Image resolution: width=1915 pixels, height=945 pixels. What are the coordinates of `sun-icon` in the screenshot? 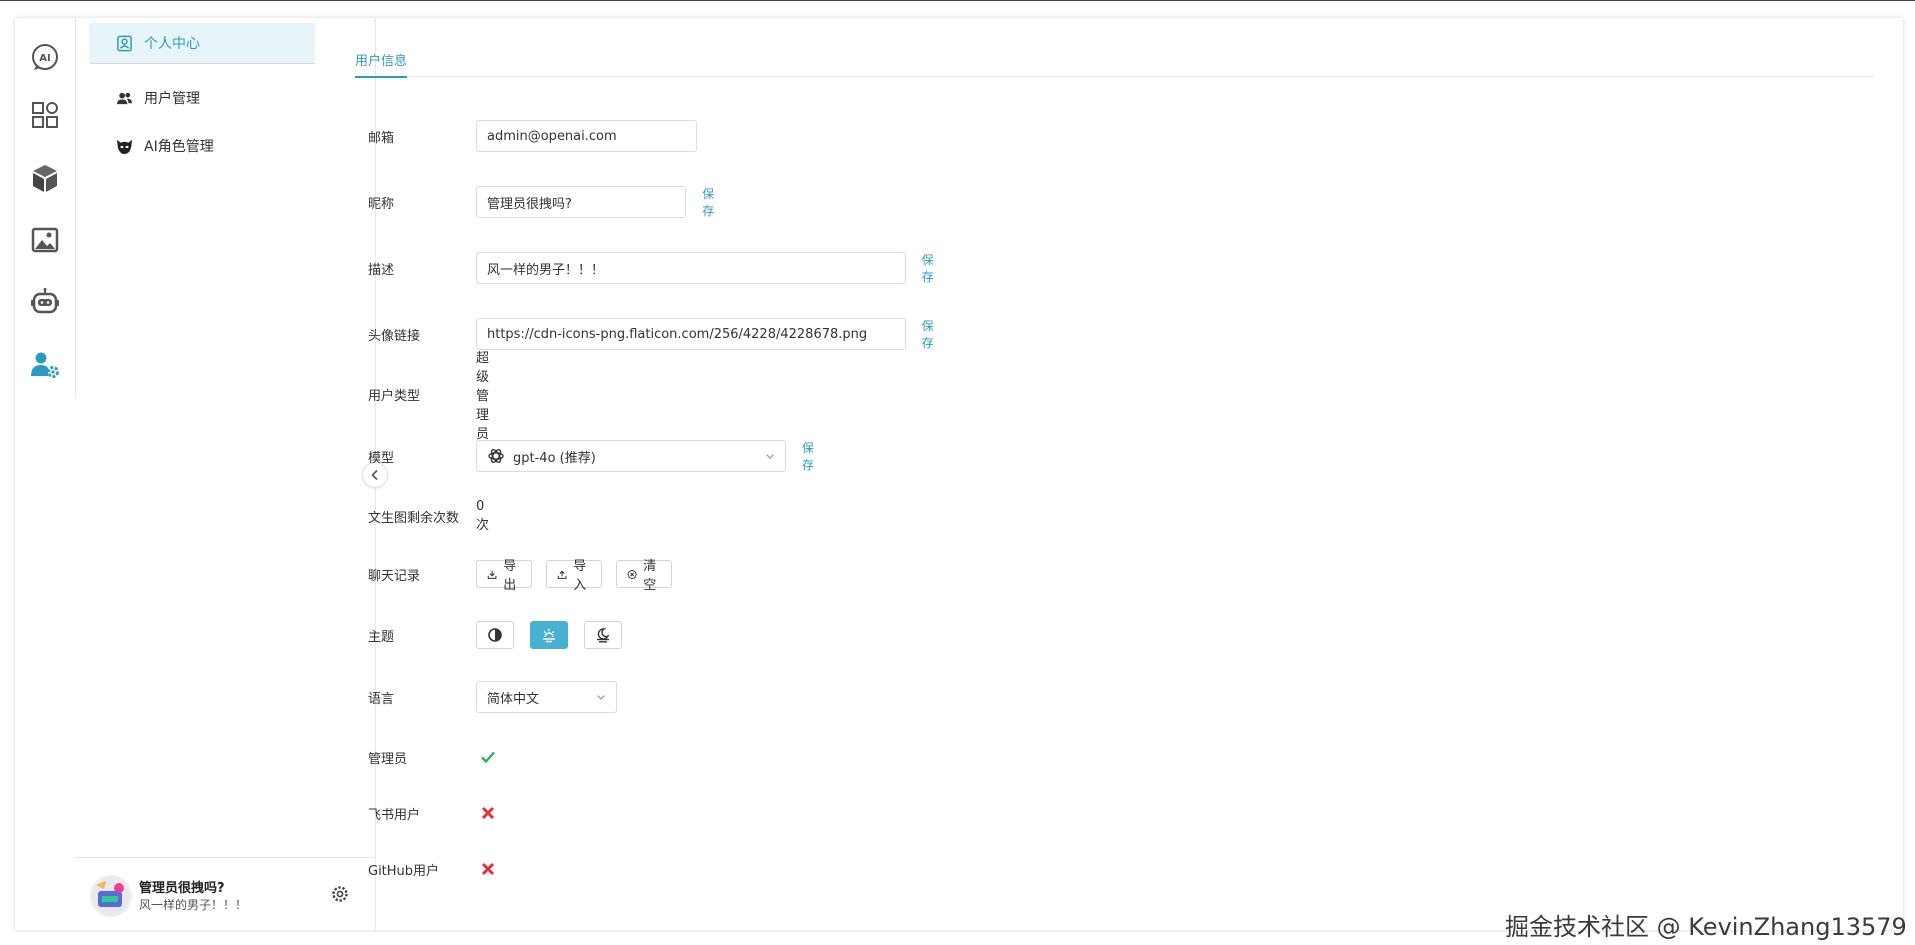 It's located at (549, 636).